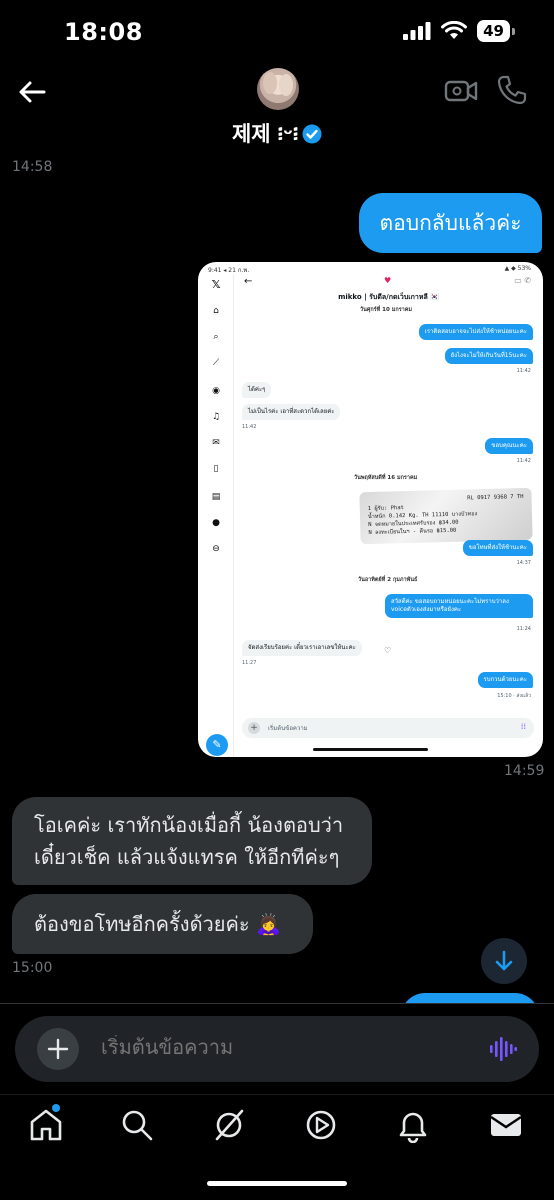 This screenshot has height=1200, width=554. Describe the element at coordinates (475, 332) in the screenshot. I see `image-bubble-outgoing: เราติดสอบอาจจะไปส่งให้ช้าหน่อยนะคะ` at that location.